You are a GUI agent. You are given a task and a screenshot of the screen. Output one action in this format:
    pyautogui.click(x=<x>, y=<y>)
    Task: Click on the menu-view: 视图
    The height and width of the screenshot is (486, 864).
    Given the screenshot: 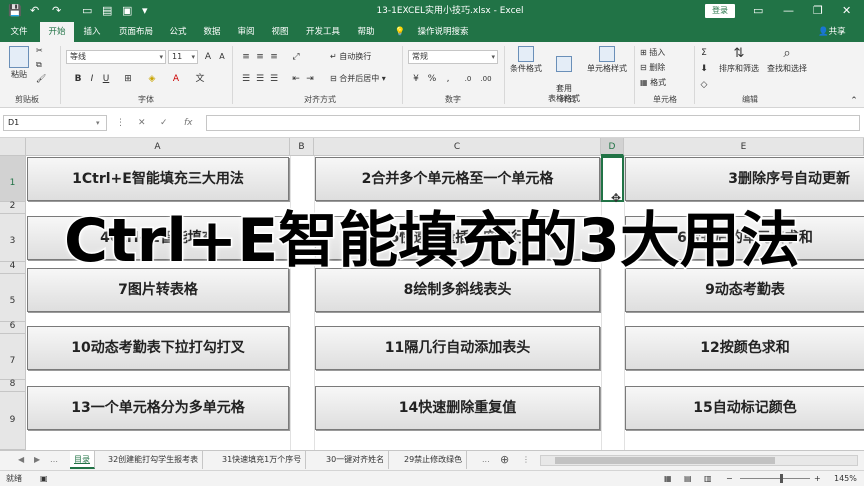 What is the action you would take?
    pyautogui.click(x=280, y=32)
    